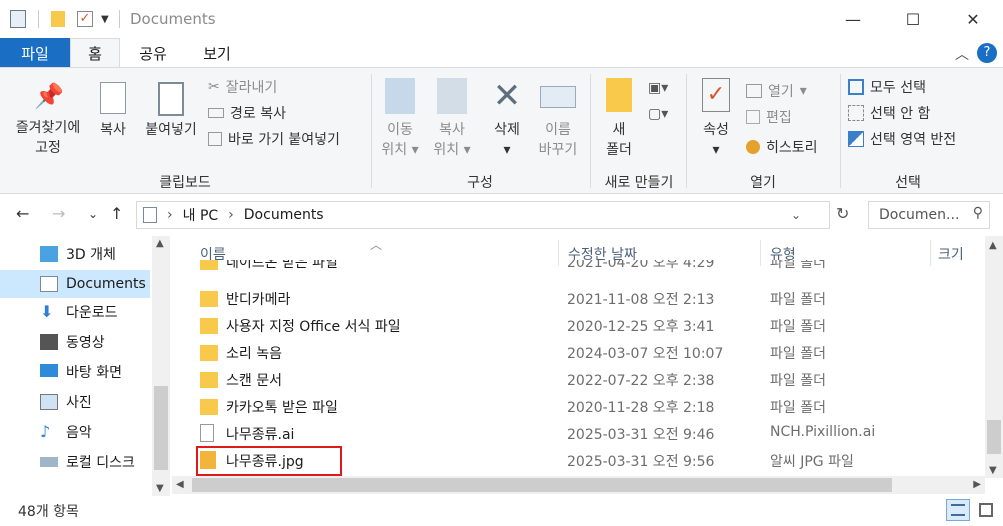 The image size is (1003, 526). I want to click on nav-item-pictures: 사진, so click(75, 402).